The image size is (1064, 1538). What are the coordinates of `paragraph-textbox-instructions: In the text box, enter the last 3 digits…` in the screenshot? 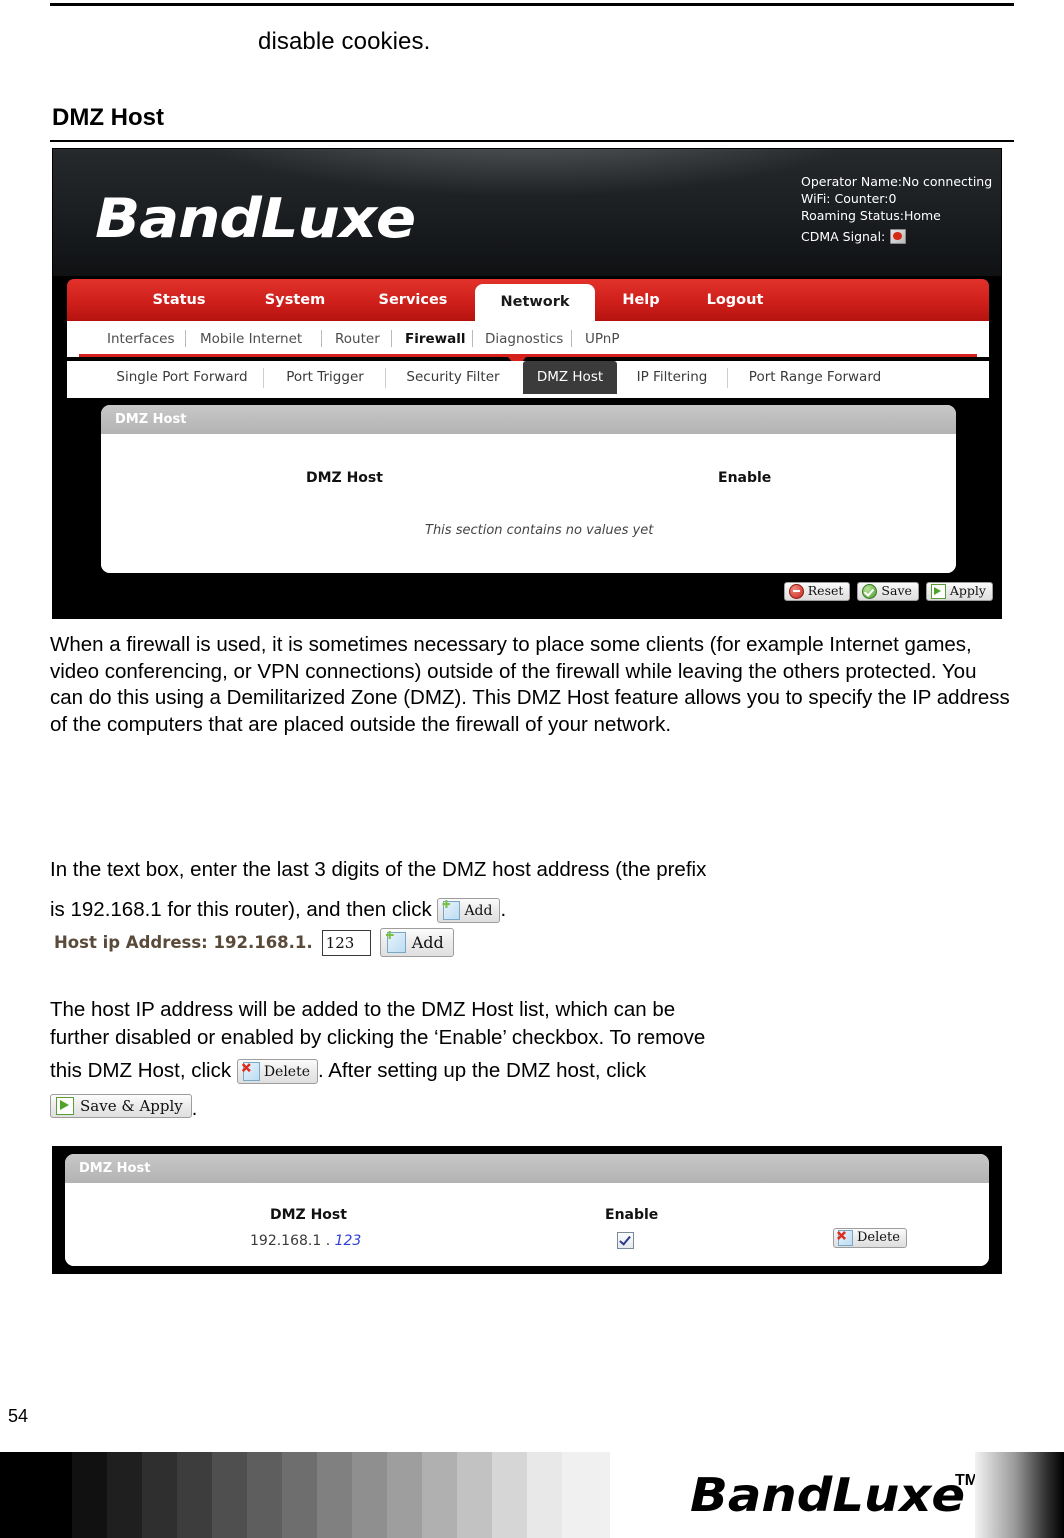 It's located at (530, 890).